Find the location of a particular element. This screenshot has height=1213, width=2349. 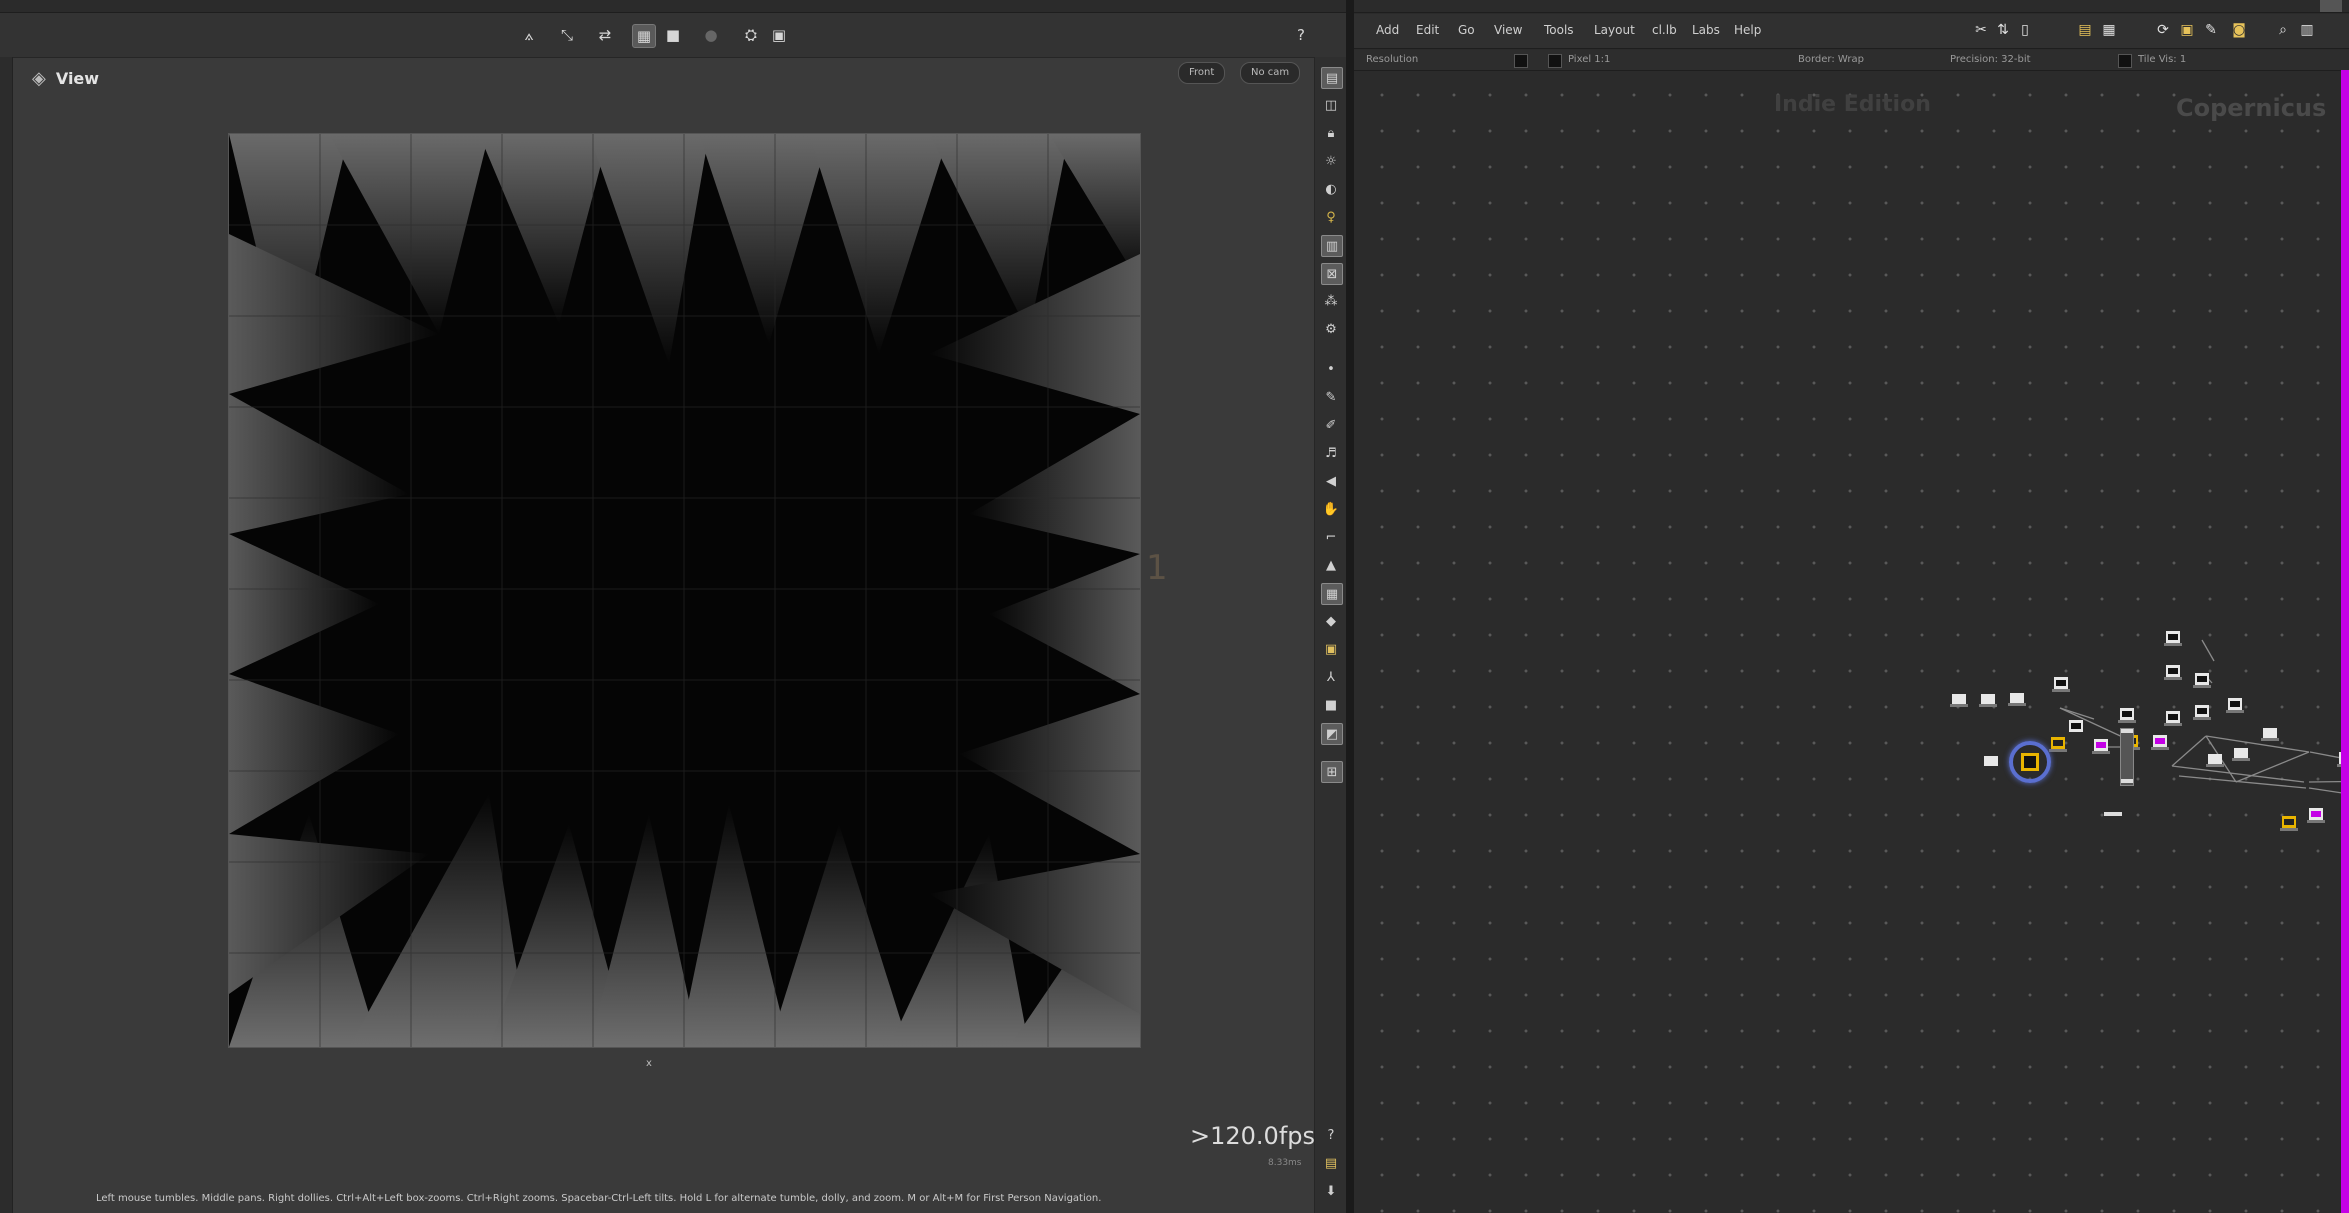

split-pane-icon: ▥ is located at coordinates (2307, 30).